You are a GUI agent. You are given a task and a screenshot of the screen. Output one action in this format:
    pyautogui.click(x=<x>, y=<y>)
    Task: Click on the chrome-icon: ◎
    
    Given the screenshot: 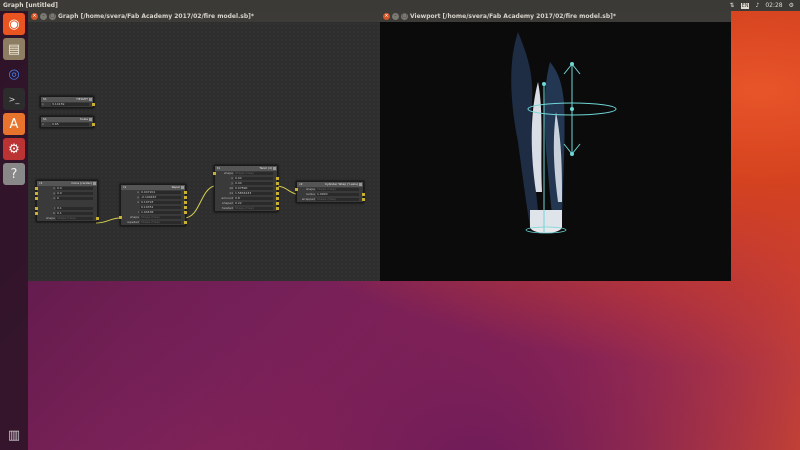 What is the action you would take?
    pyautogui.click(x=14, y=74)
    